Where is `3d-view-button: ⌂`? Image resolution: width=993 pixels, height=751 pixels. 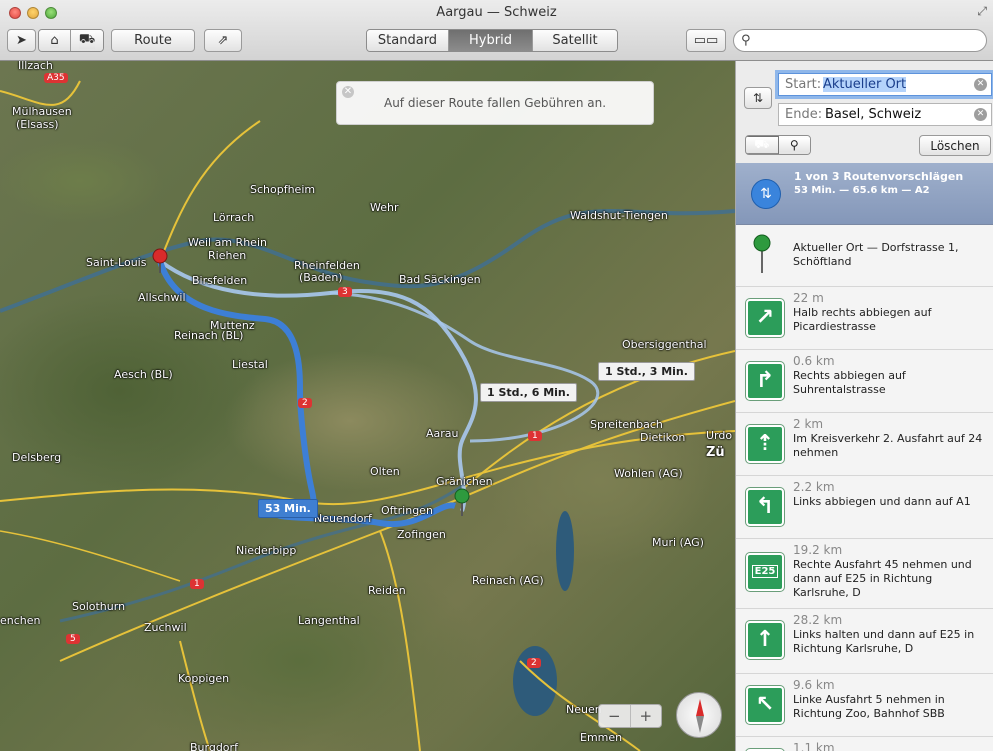
3d-view-button: ⌂ is located at coordinates (55, 40).